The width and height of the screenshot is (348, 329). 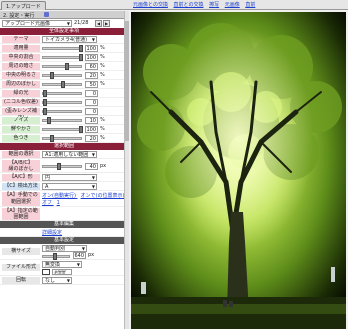 I want to click on scrollbar-thumb, so click(x=127, y=81).